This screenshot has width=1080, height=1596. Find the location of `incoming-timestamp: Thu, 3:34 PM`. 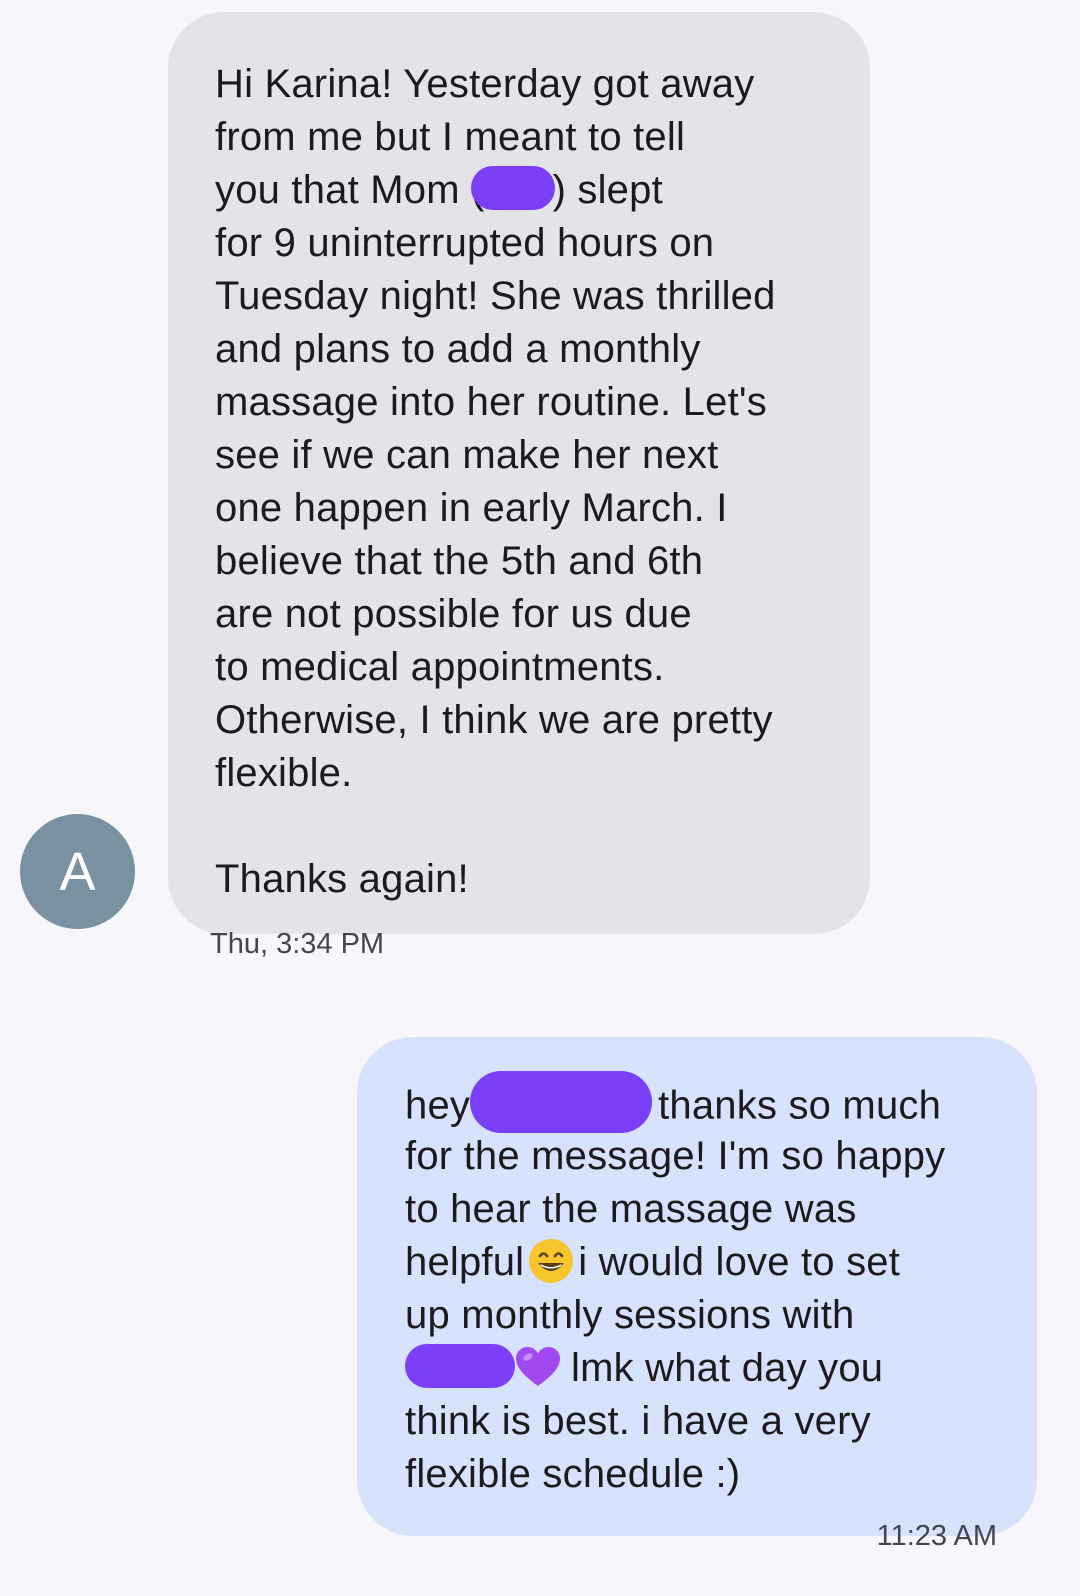

incoming-timestamp: Thu, 3:34 PM is located at coordinates (297, 944).